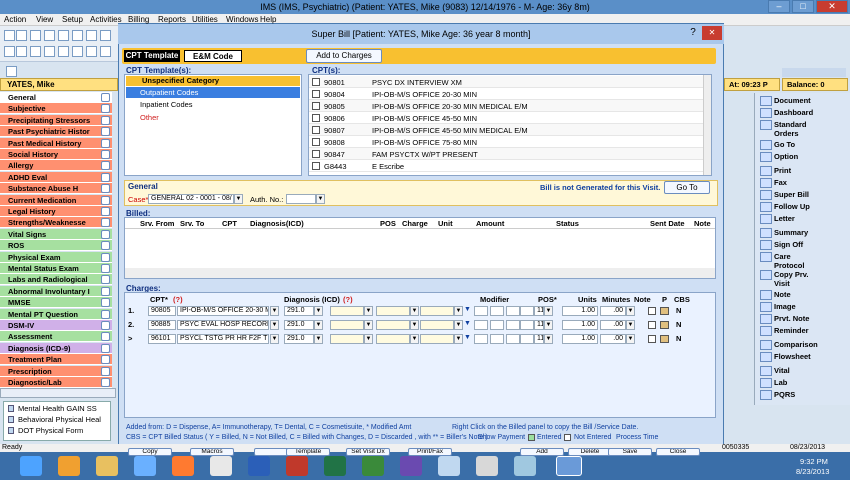  Describe the element at coordinates (77, 35) in the screenshot. I see `report-icon` at that location.